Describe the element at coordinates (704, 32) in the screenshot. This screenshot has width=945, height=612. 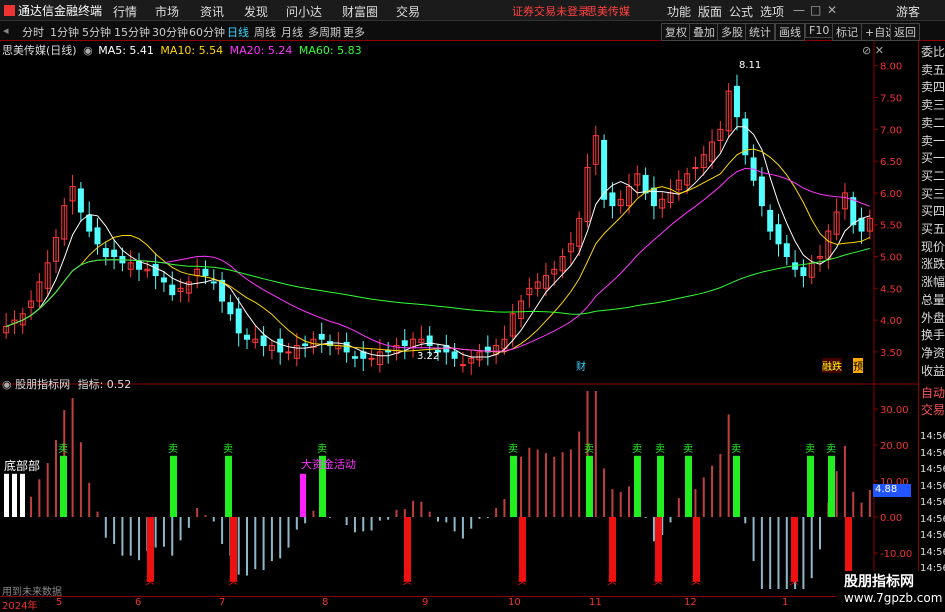
I see `overlay-button: 叠加` at that location.